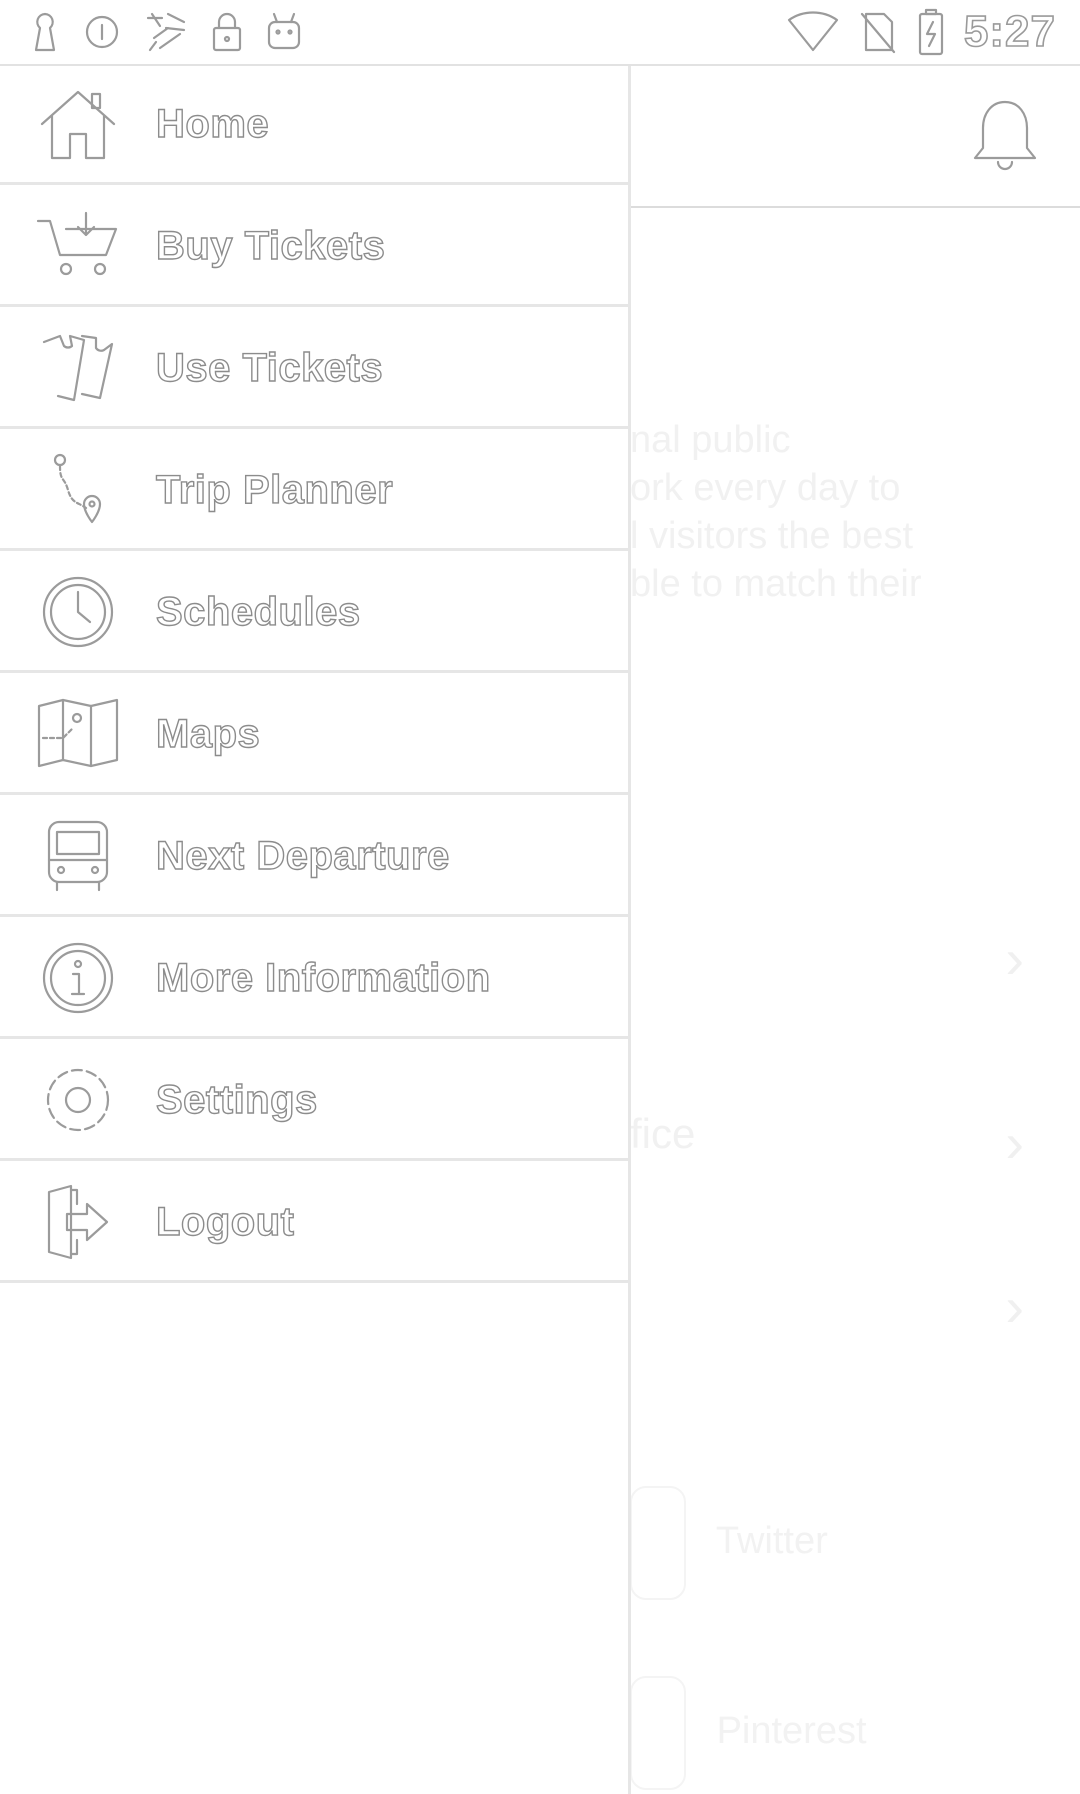 This screenshot has height=1794, width=1080. What do you see at coordinates (771, 1541) in the screenshot?
I see `social-label: Twitter` at bounding box center [771, 1541].